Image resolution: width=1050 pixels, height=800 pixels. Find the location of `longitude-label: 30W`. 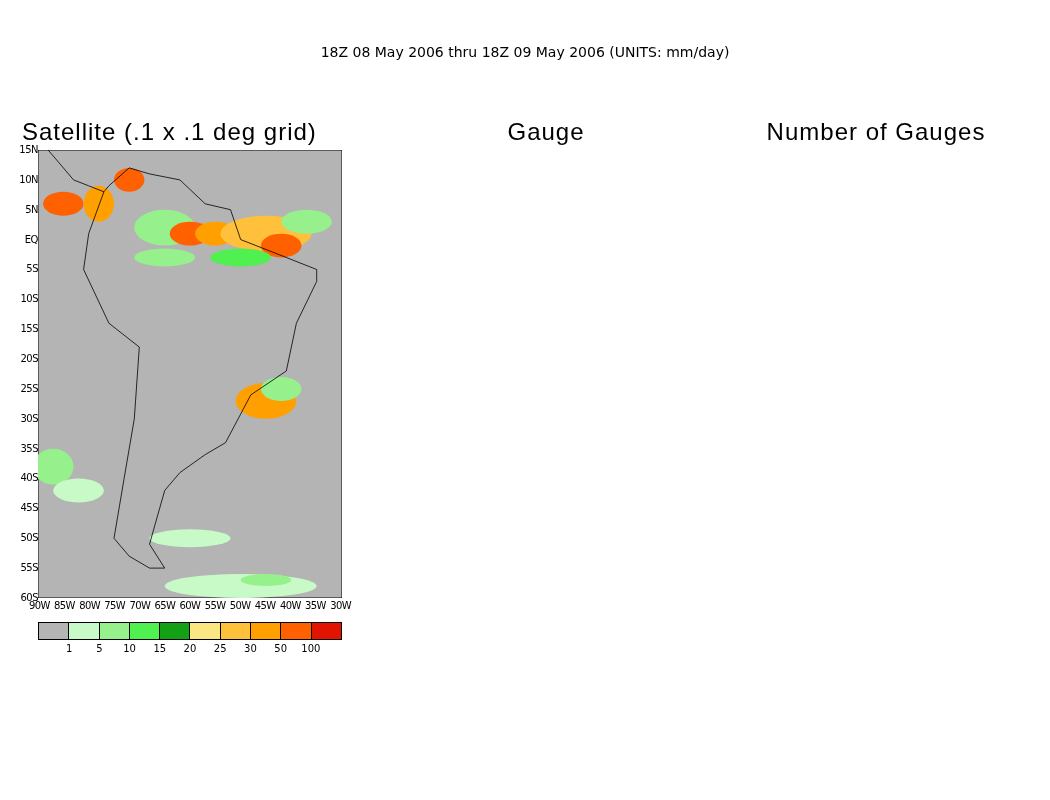

longitude-label: 30W is located at coordinates (340, 606).